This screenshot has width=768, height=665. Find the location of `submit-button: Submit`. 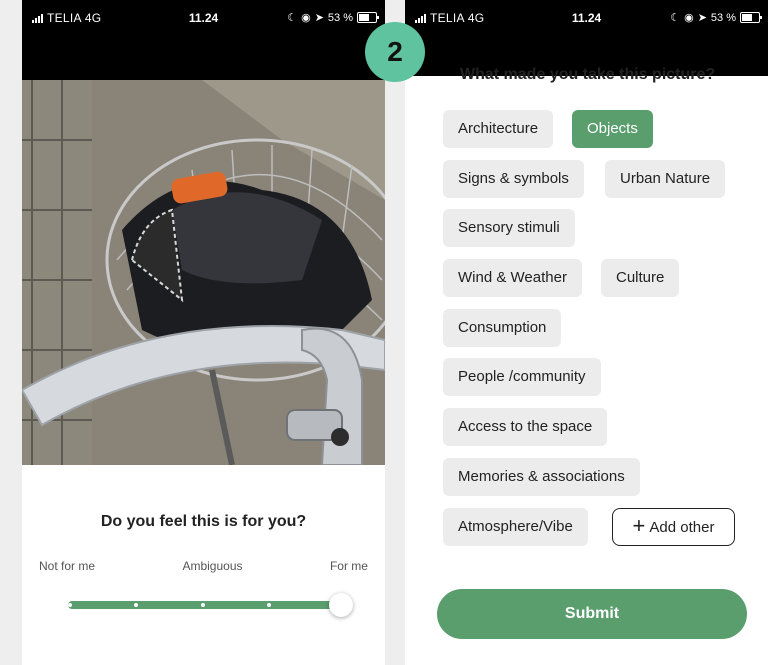

submit-button: Submit is located at coordinates (592, 614).